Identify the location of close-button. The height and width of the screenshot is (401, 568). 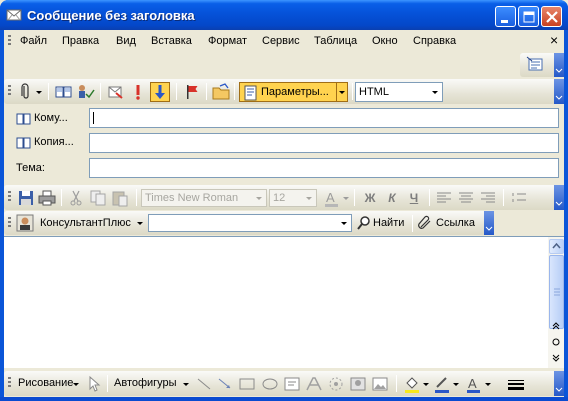
(551, 16).